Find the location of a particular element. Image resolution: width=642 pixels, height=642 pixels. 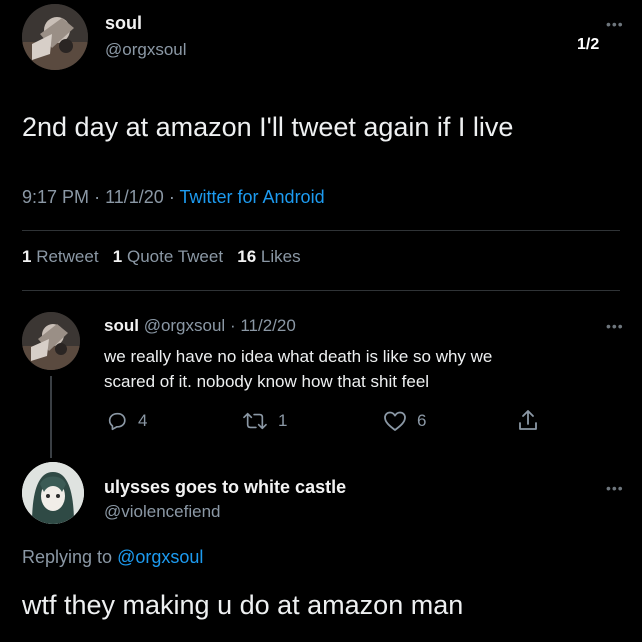

retweet-arrows-icon is located at coordinates (255, 421).